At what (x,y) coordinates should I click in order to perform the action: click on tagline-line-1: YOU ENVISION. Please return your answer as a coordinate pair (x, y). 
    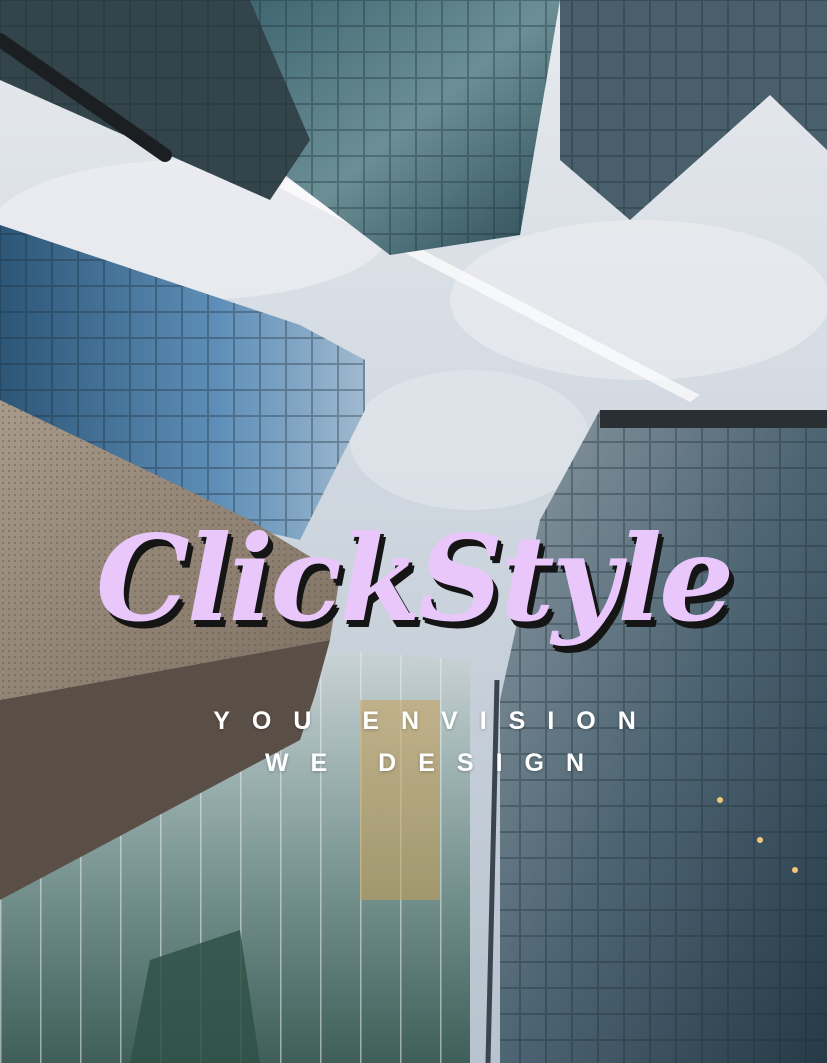
    Looking at the image, I should click on (435, 721).